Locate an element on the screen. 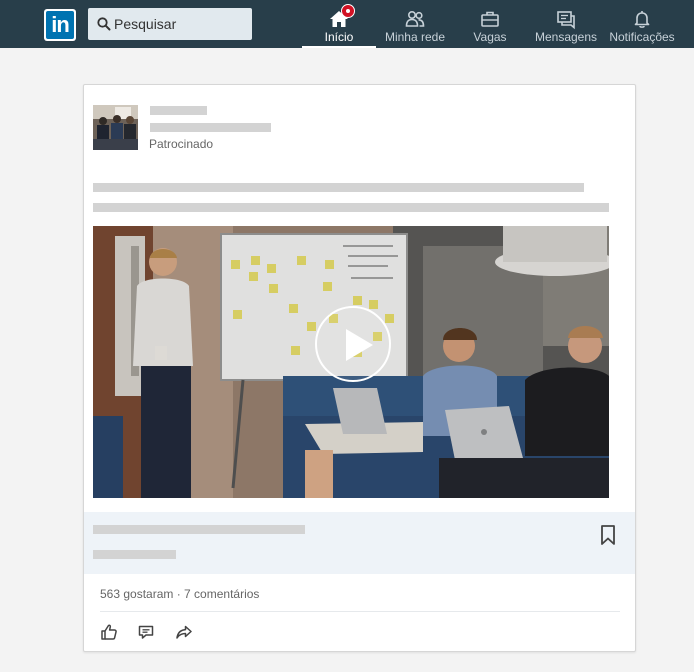 The height and width of the screenshot is (672, 694). linkedin-logo: in is located at coordinates (60, 25).